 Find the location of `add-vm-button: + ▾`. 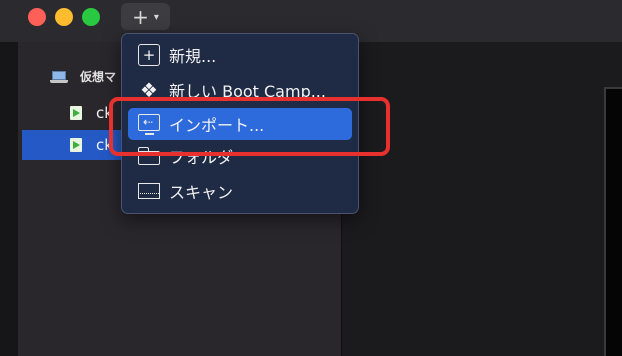

add-vm-button: + ▾ is located at coordinates (145, 16).